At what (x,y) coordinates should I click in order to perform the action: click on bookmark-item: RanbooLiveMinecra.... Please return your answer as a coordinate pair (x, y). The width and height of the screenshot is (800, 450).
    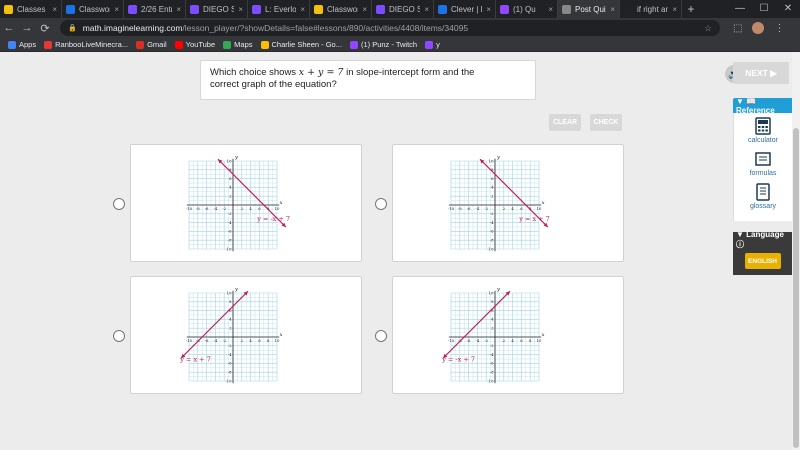
    Looking at the image, I should click on (86, 44).